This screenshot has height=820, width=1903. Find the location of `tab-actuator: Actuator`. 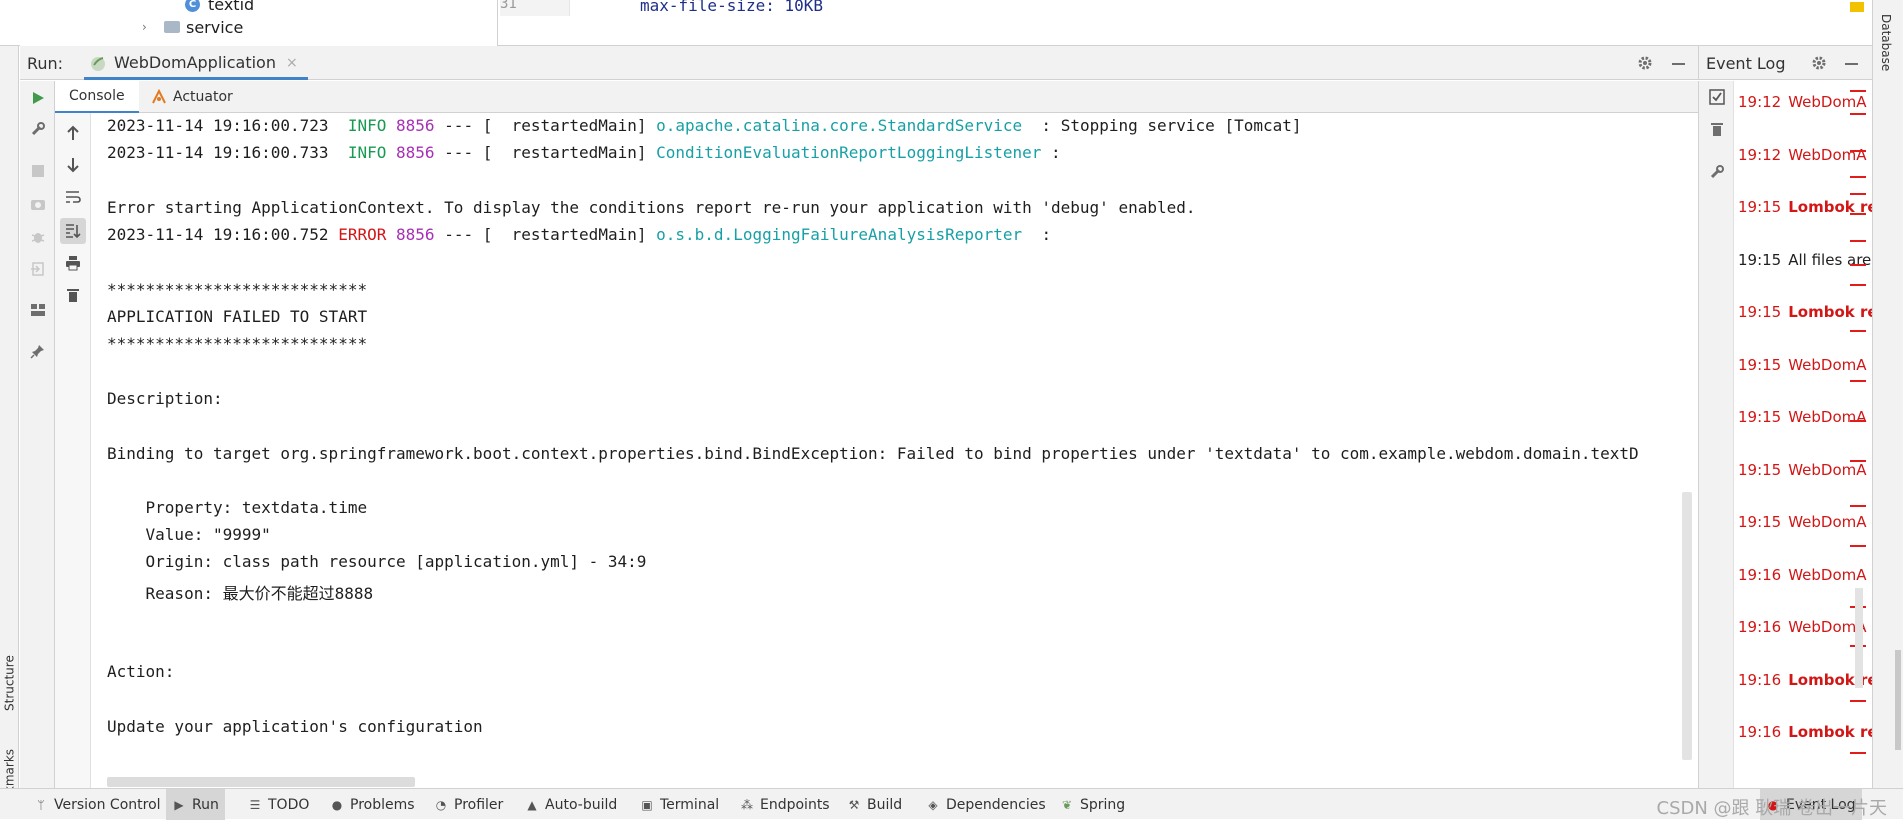

tab-actuator: Actuator is located at coordinates (192, 97).